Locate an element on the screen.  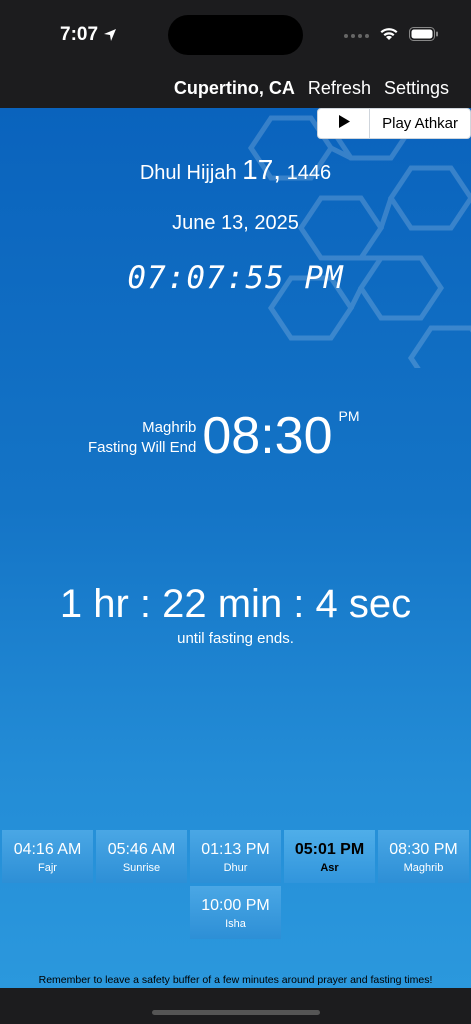
prayer-time: 05:01 PM is located at coordinates (329, 849).